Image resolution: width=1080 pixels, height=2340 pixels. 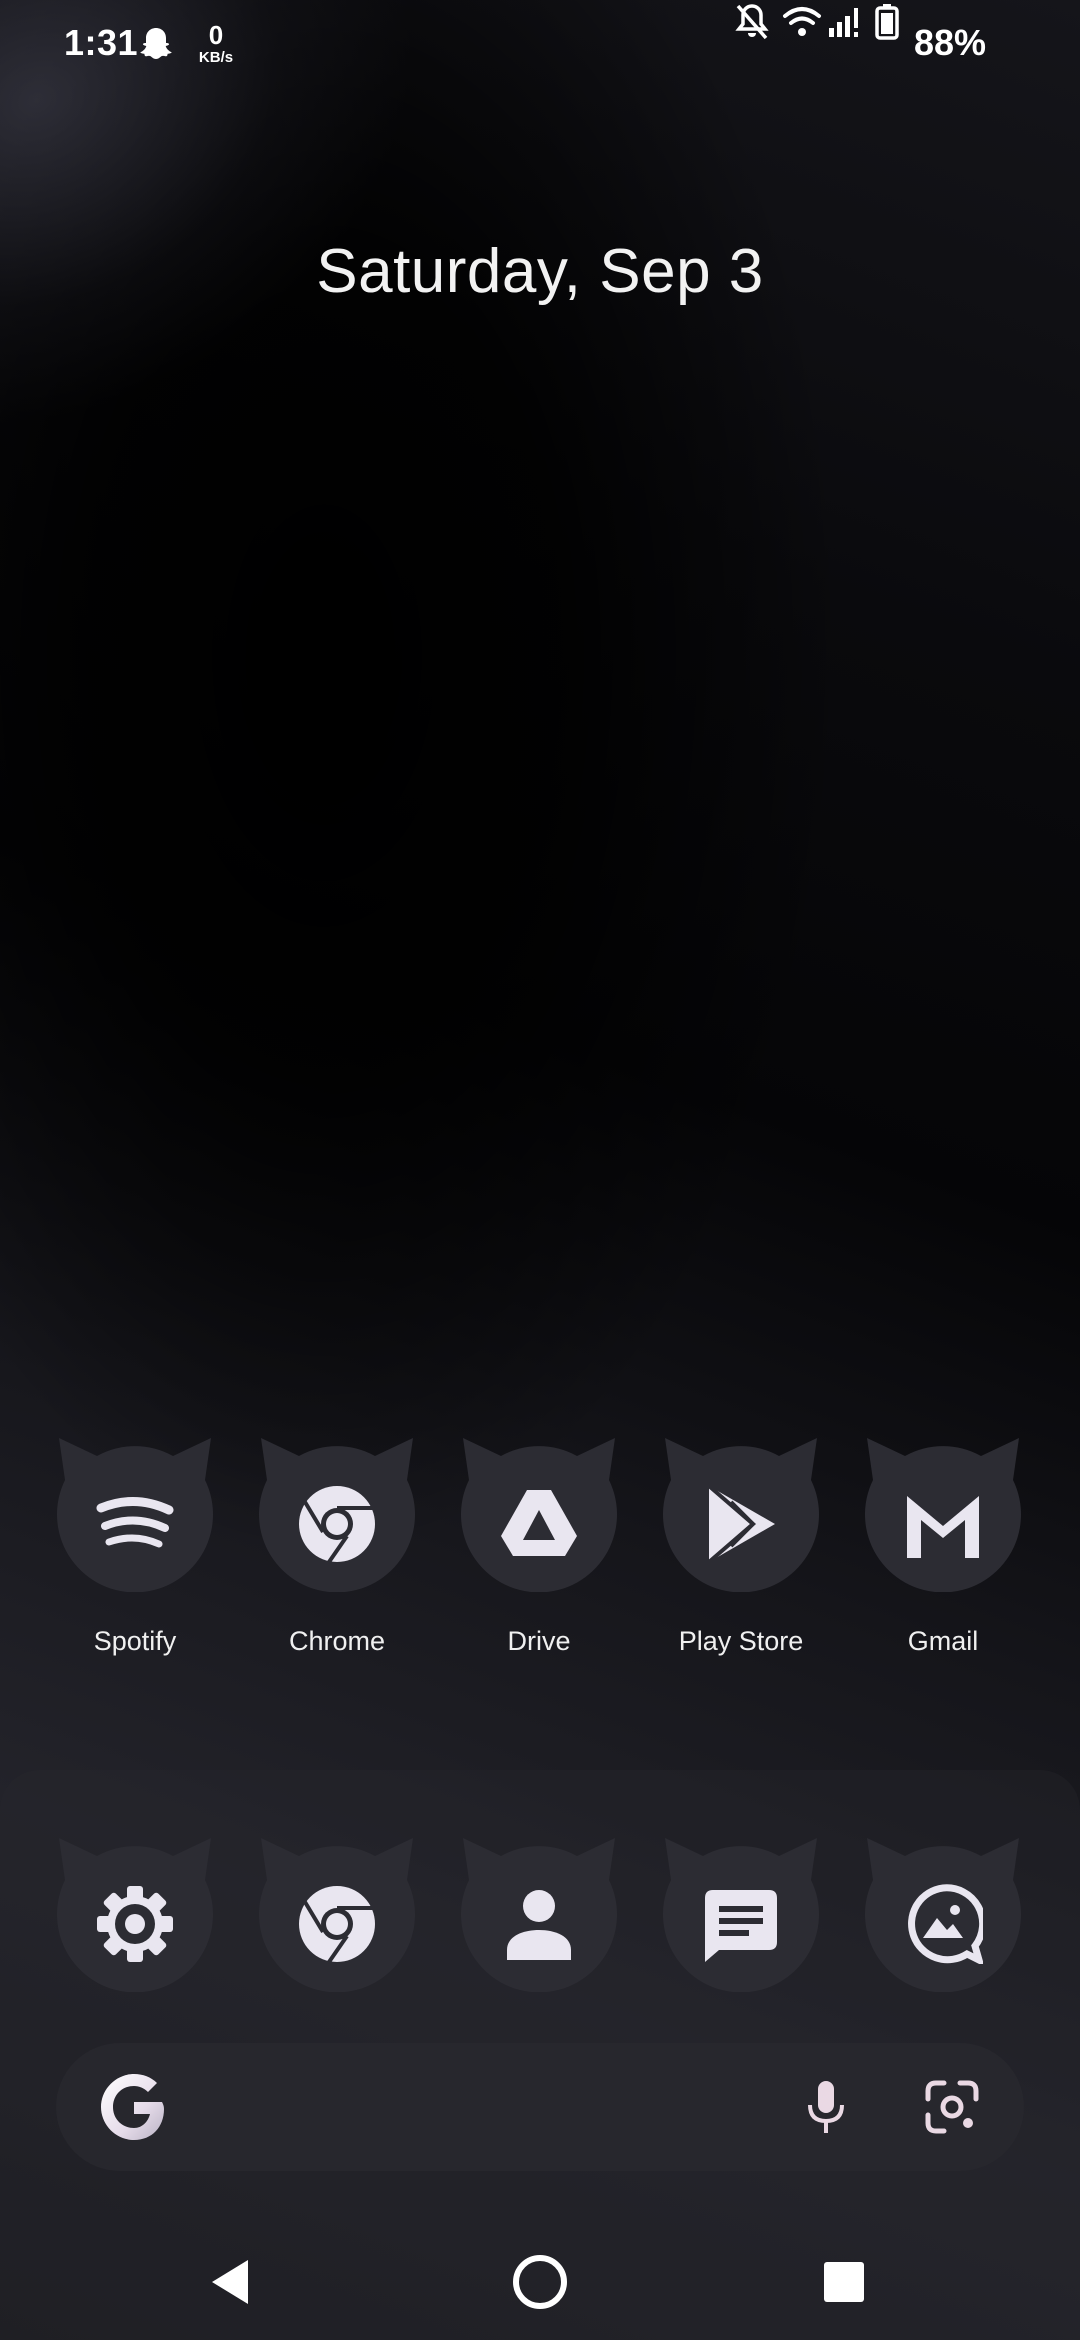 What do you see at coordinates (216, 57) in the screenshot?
I see `network-speed-unit: KB/s` at bounding box center [216, 57].